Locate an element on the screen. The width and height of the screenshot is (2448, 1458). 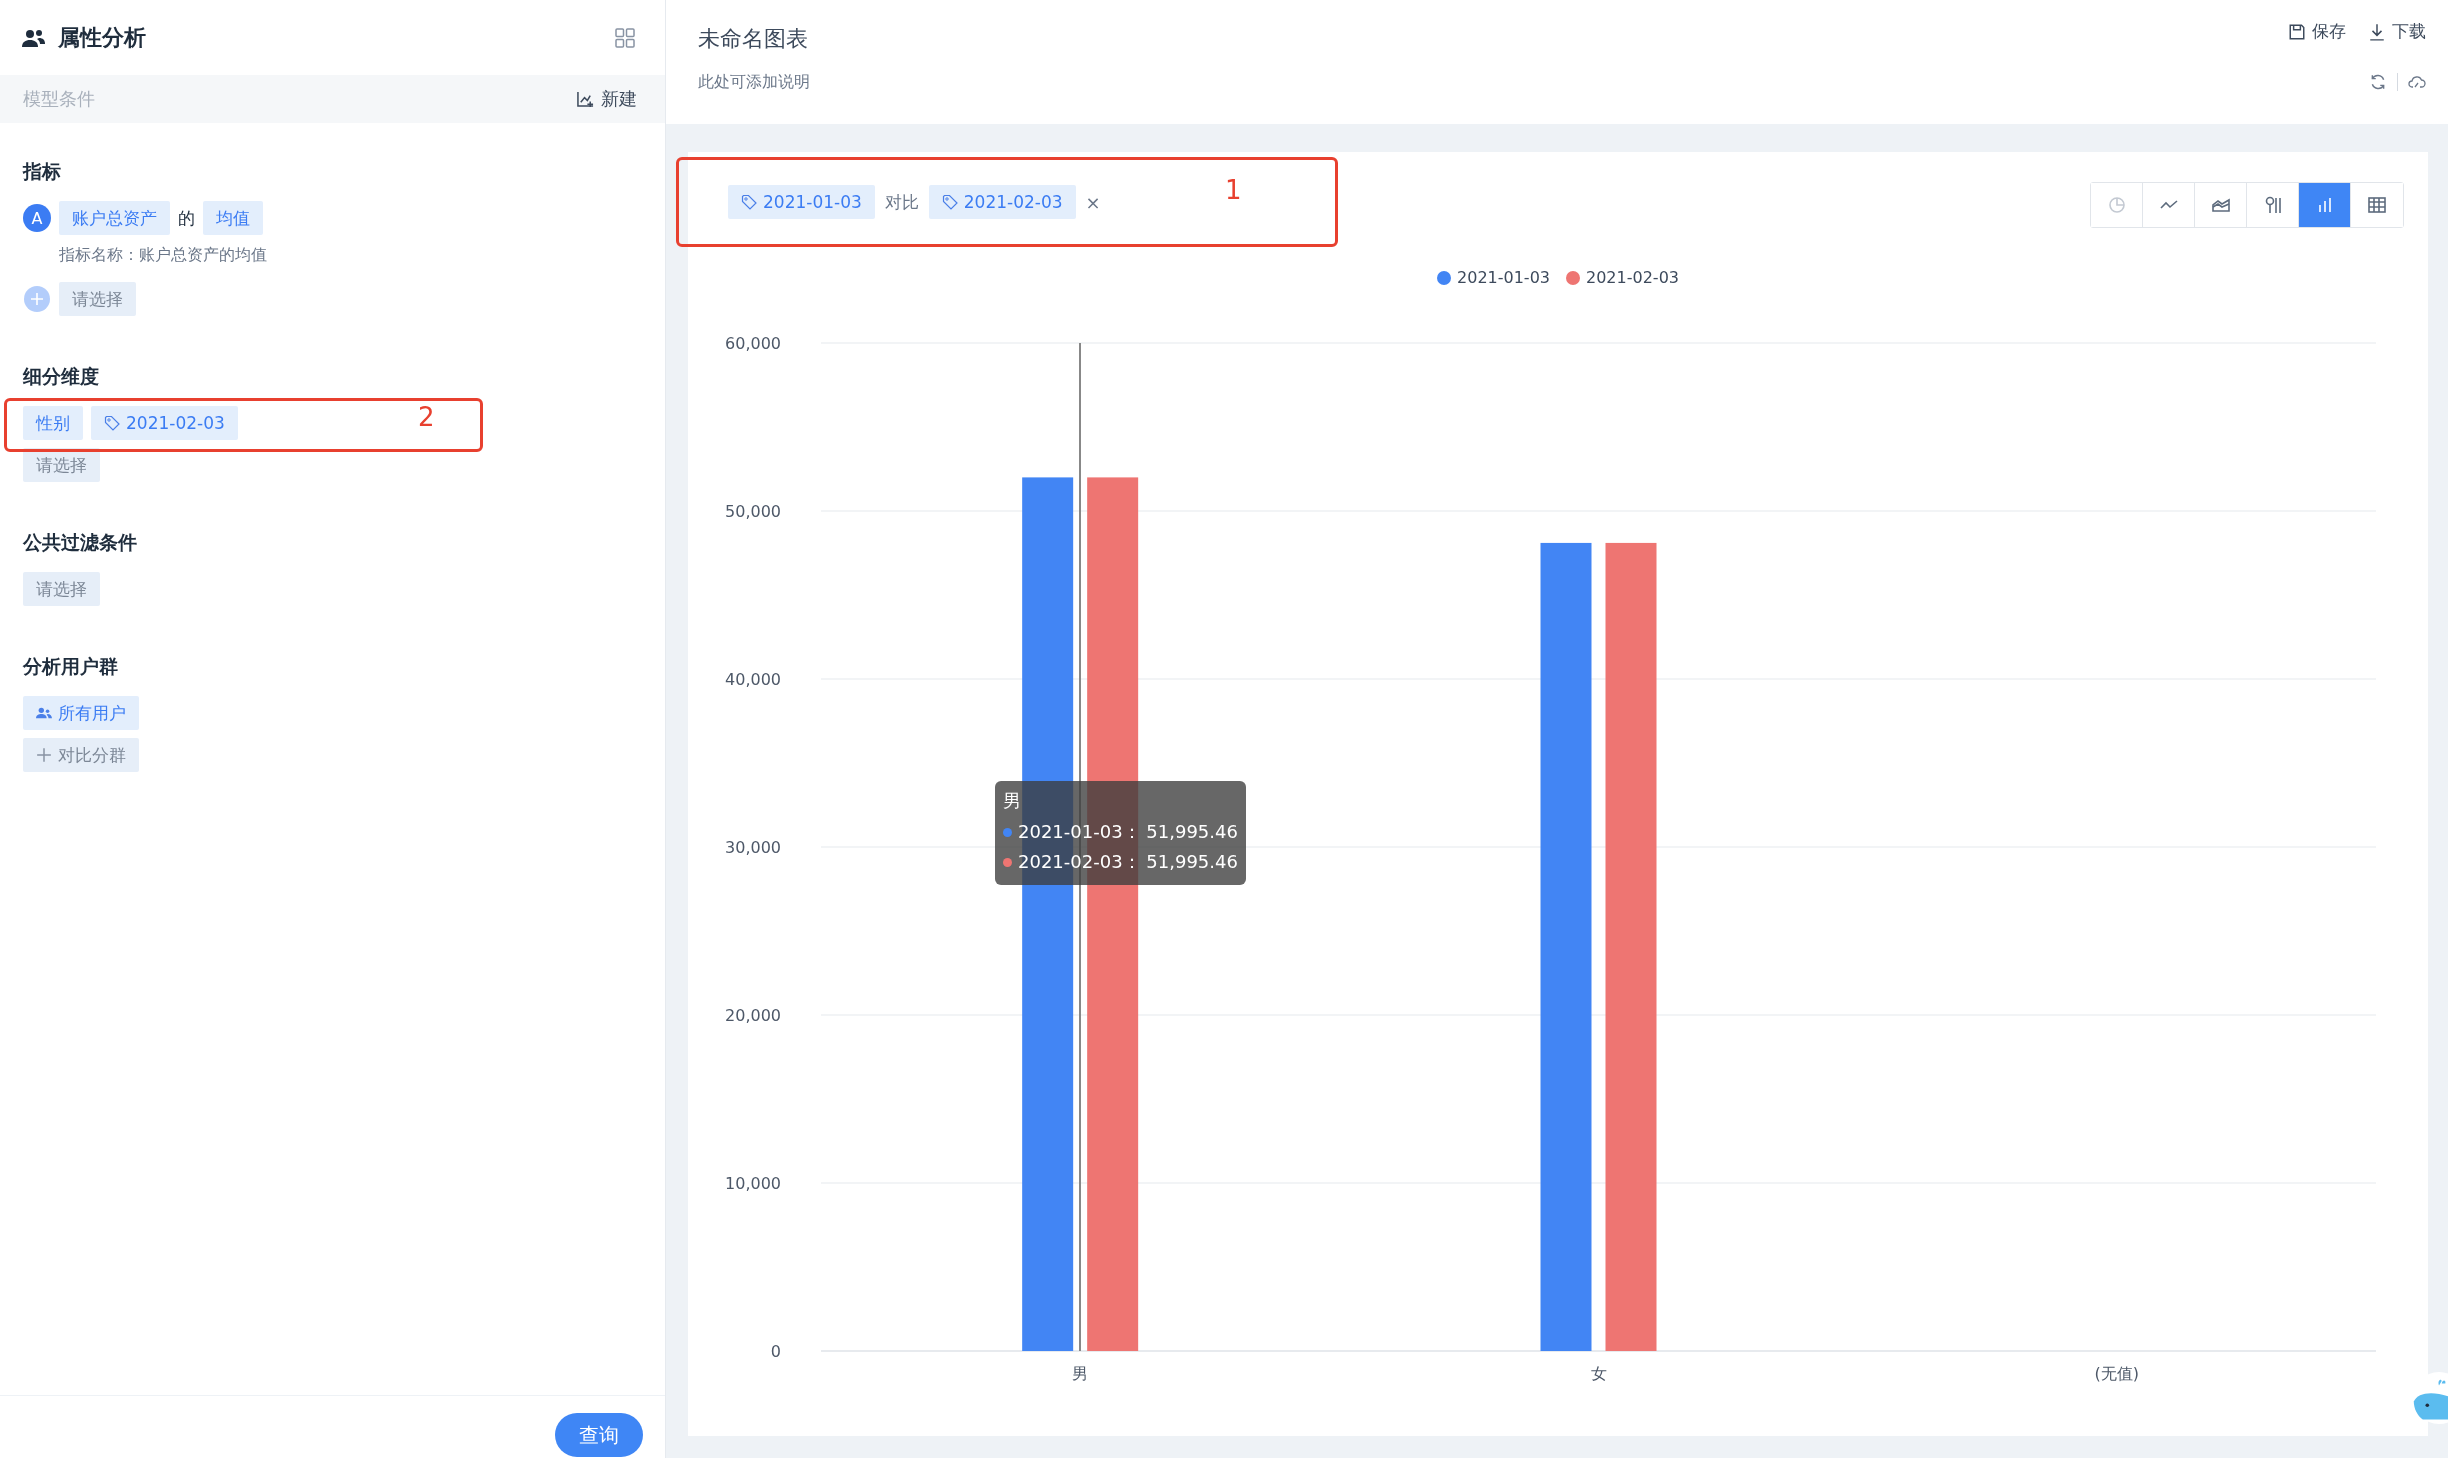
y-tick-label: 20,000 is located at coordinates (753, 1015).